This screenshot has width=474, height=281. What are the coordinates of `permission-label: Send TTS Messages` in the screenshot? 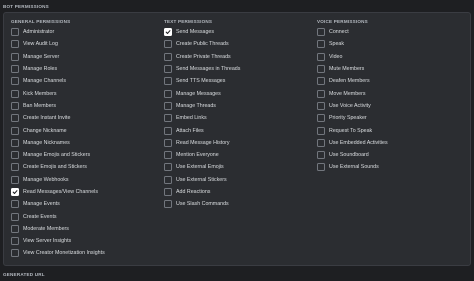 It's located at (201, 81).